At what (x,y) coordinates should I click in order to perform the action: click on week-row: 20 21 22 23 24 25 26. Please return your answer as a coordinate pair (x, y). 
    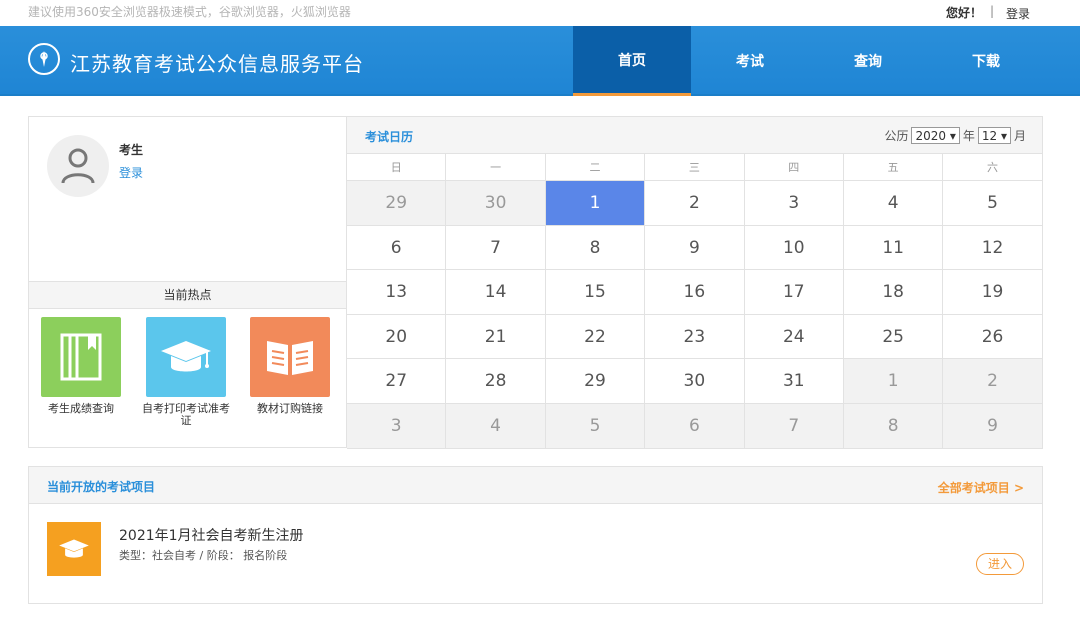
    Looking at the image, I should click on (695, 337).